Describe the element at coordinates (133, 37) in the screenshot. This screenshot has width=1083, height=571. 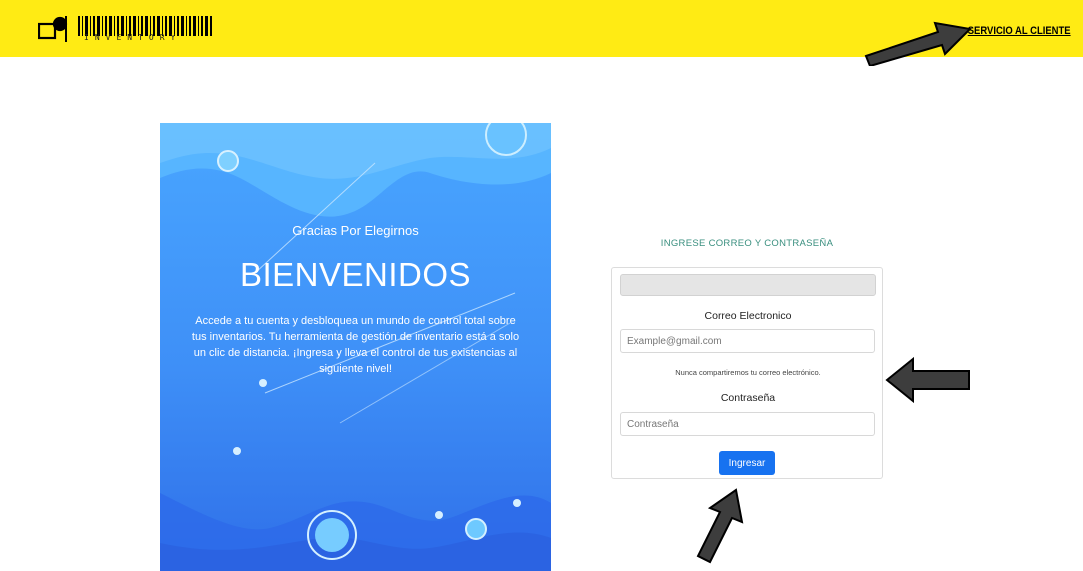
I see `logo-wordmark: INVENTORY` at that location.